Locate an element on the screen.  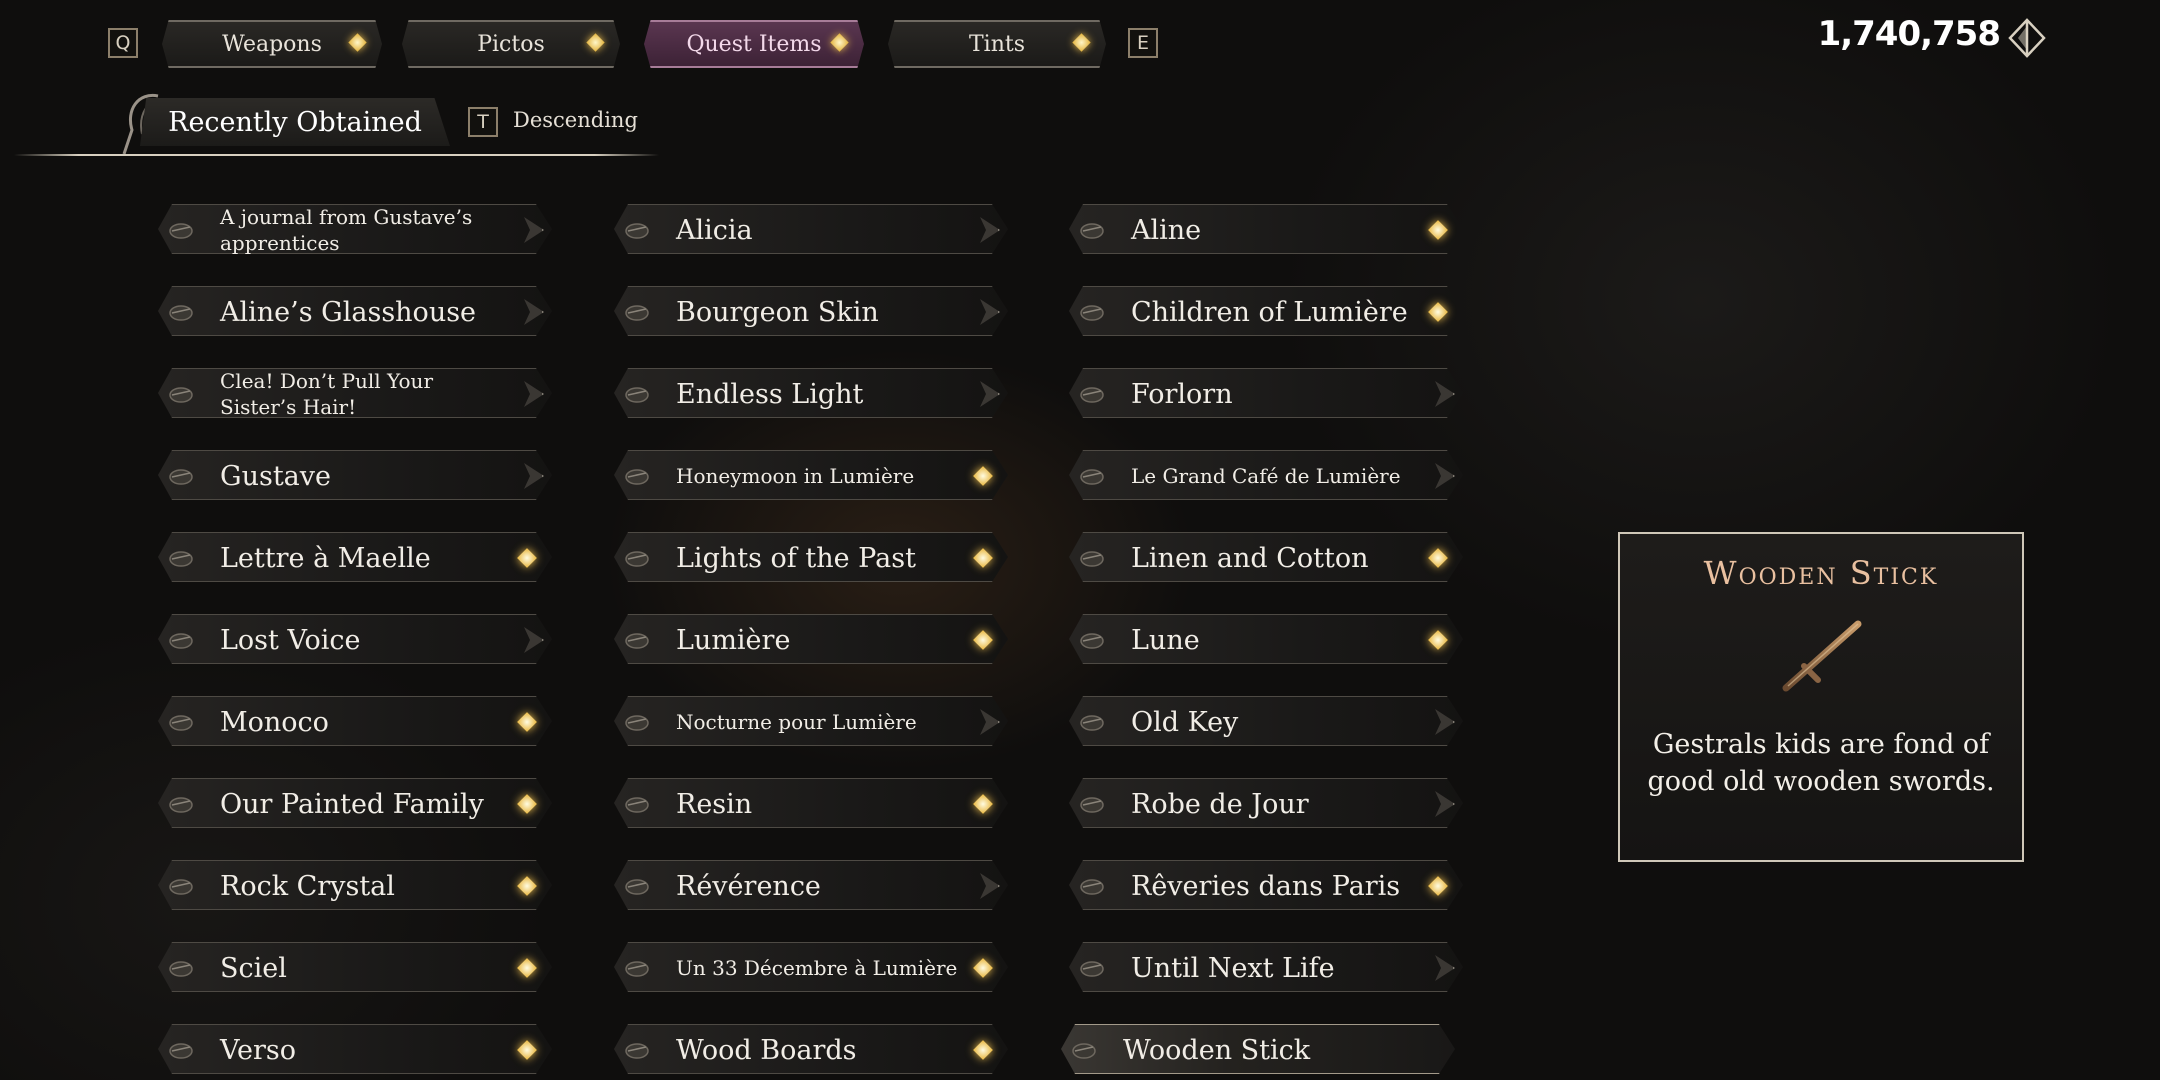
quest-item-row: Old Key is located at coordinates (1266, 721).